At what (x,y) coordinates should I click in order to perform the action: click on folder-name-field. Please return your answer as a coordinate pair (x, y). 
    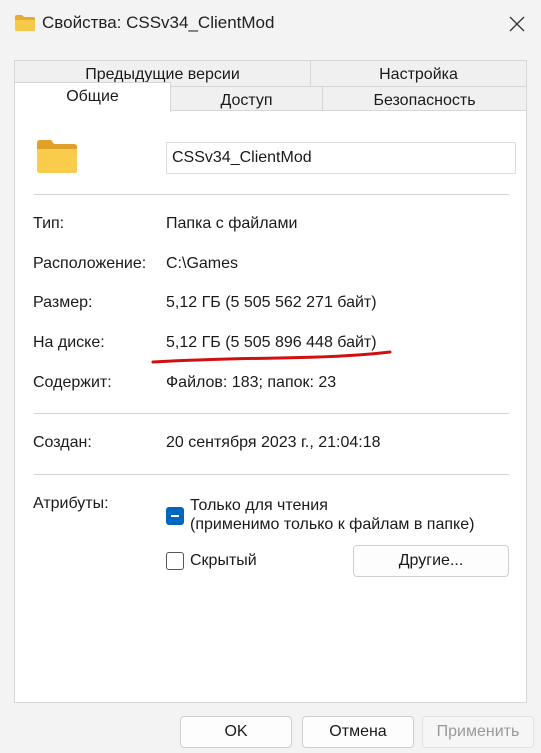
    Looking at the image, I should click on (341, 158).